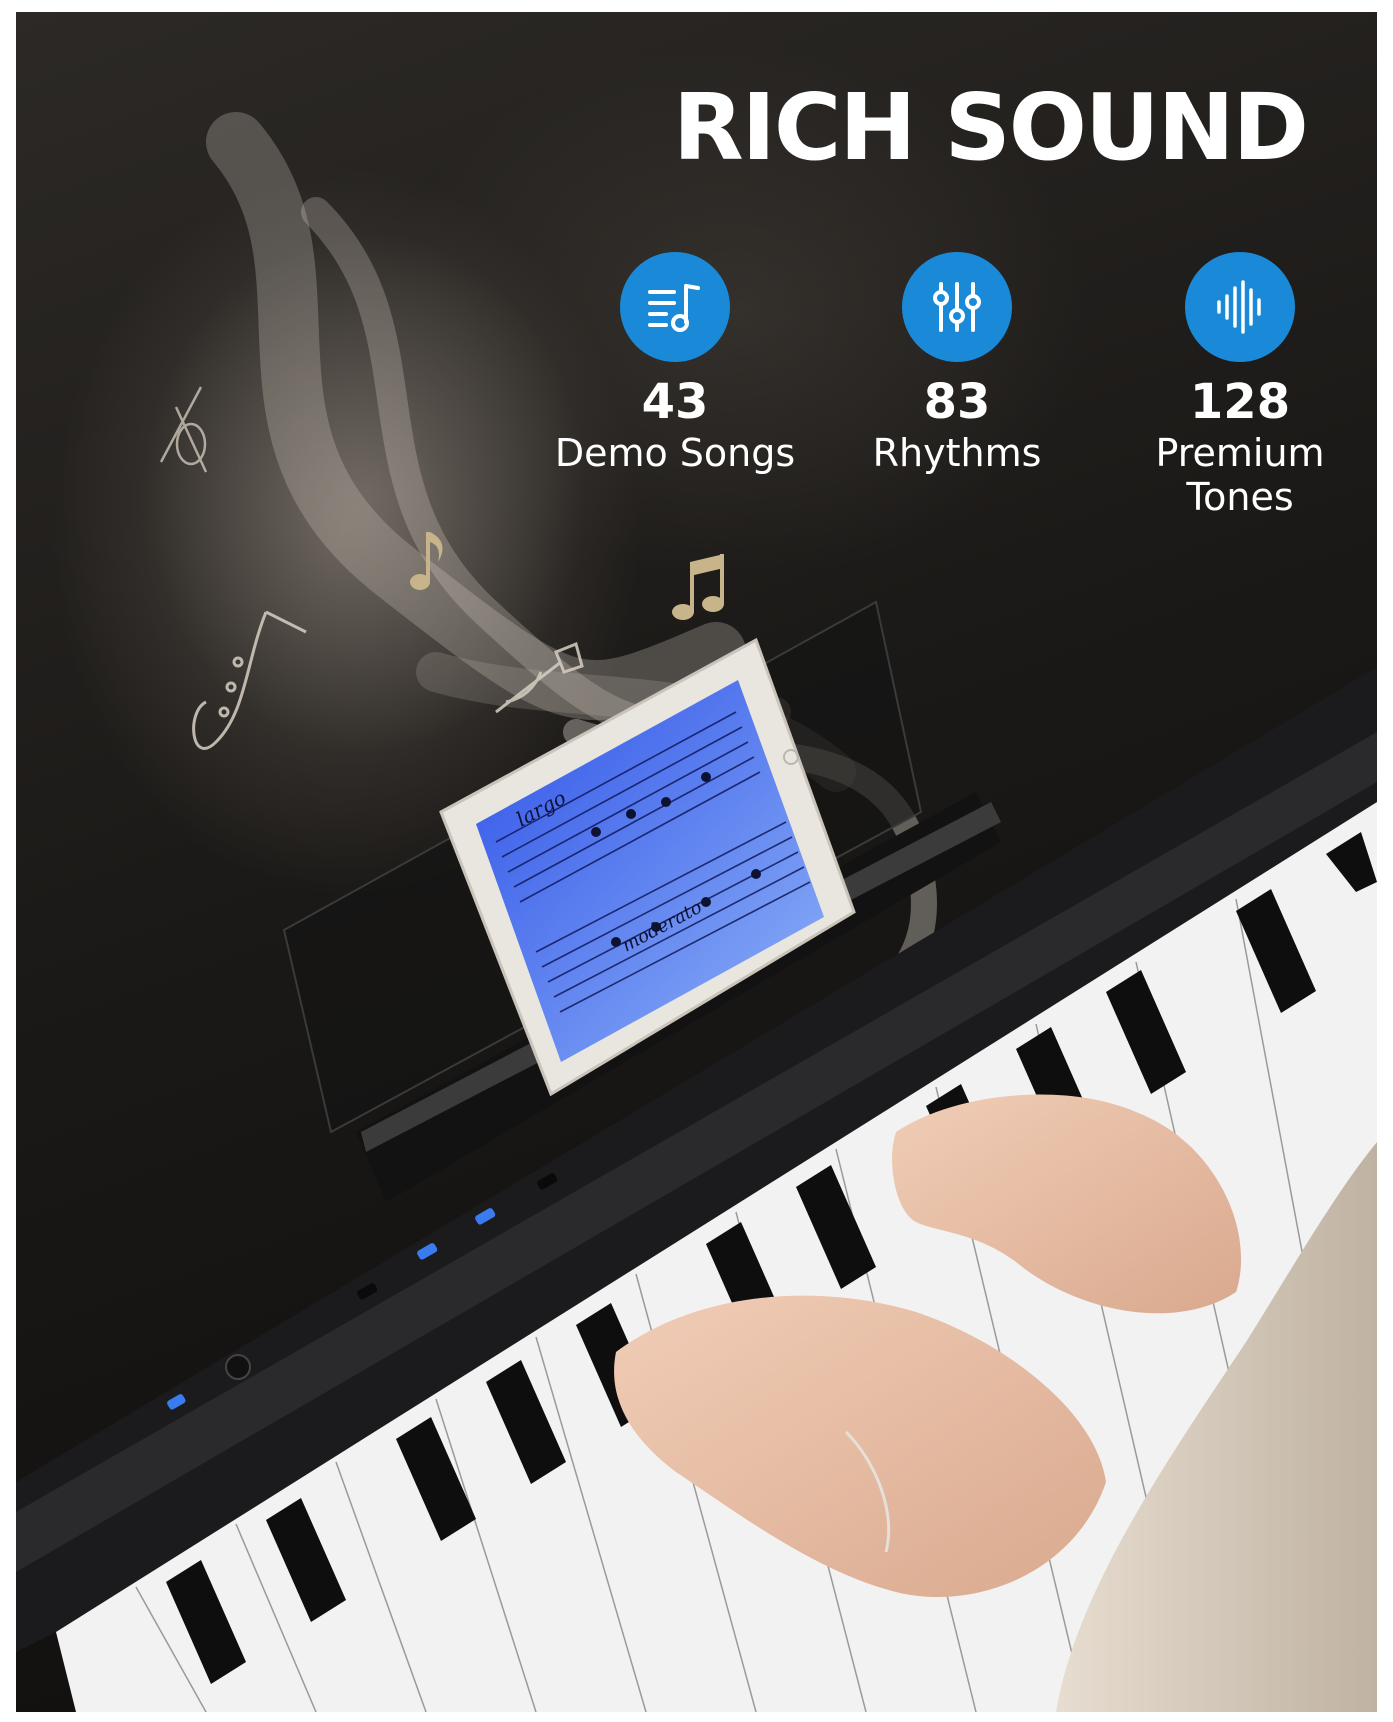 This screenshot has width=1393, height=1722. I want to click on stat-label: Rhythms, so click(957, 453).